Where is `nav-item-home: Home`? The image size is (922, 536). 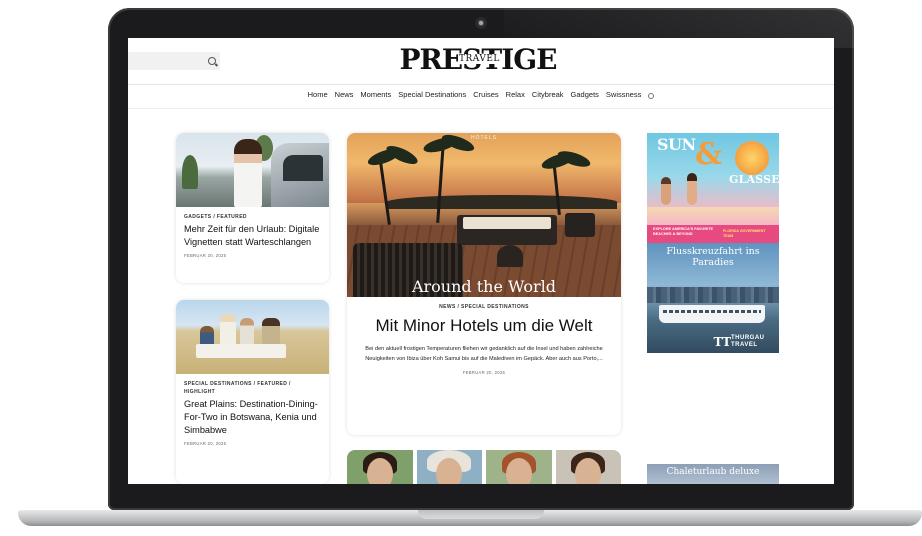 nav-item-home: Home is located at coordinates (318, 97).